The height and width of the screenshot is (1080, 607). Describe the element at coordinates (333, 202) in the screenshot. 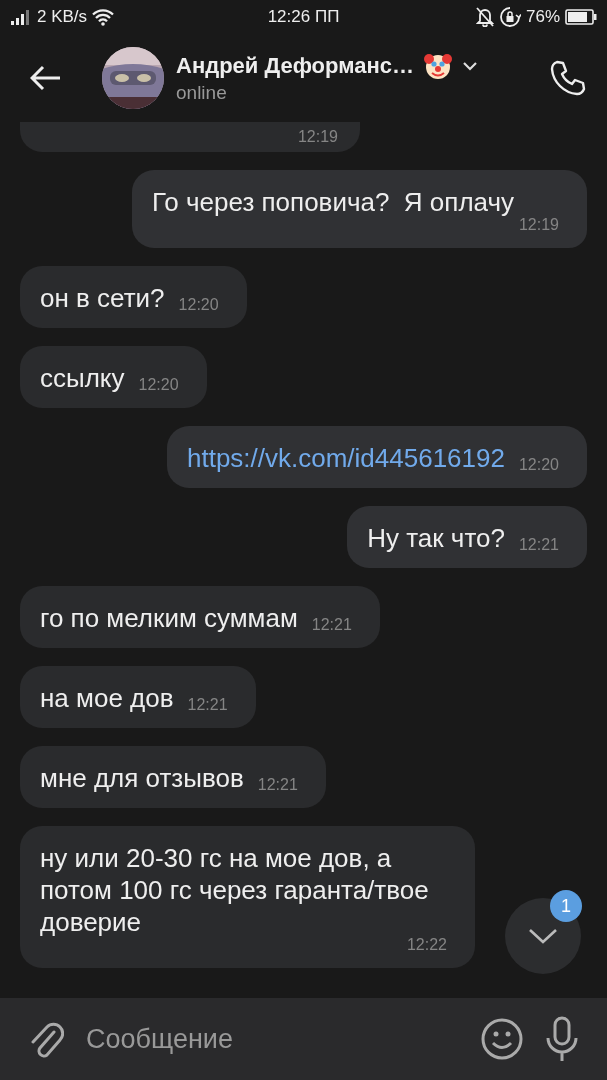

I see `message-text: Го через поповича? Я оплачу` at that location.